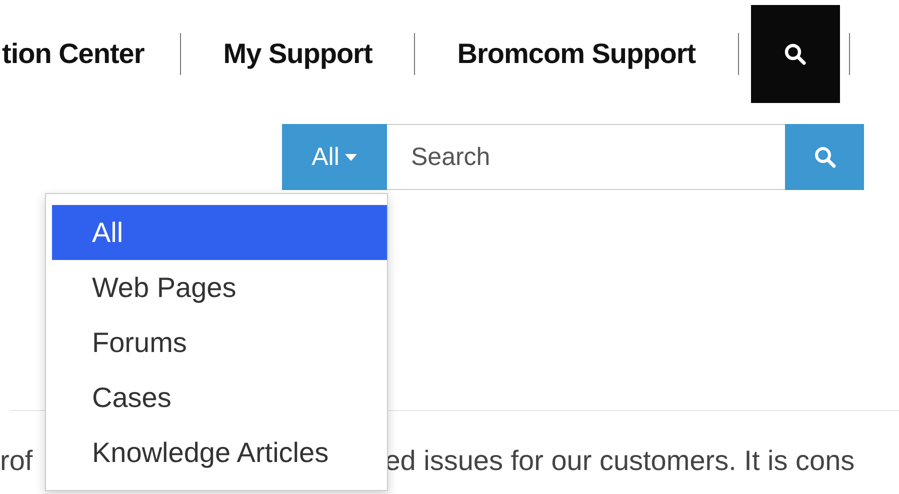 The height and width of the screenshot is (494, 899). What do you see at coordinates (297, 54) in the screenshot?
I see `nav-link: My Support` at bounding box center [297, 54].